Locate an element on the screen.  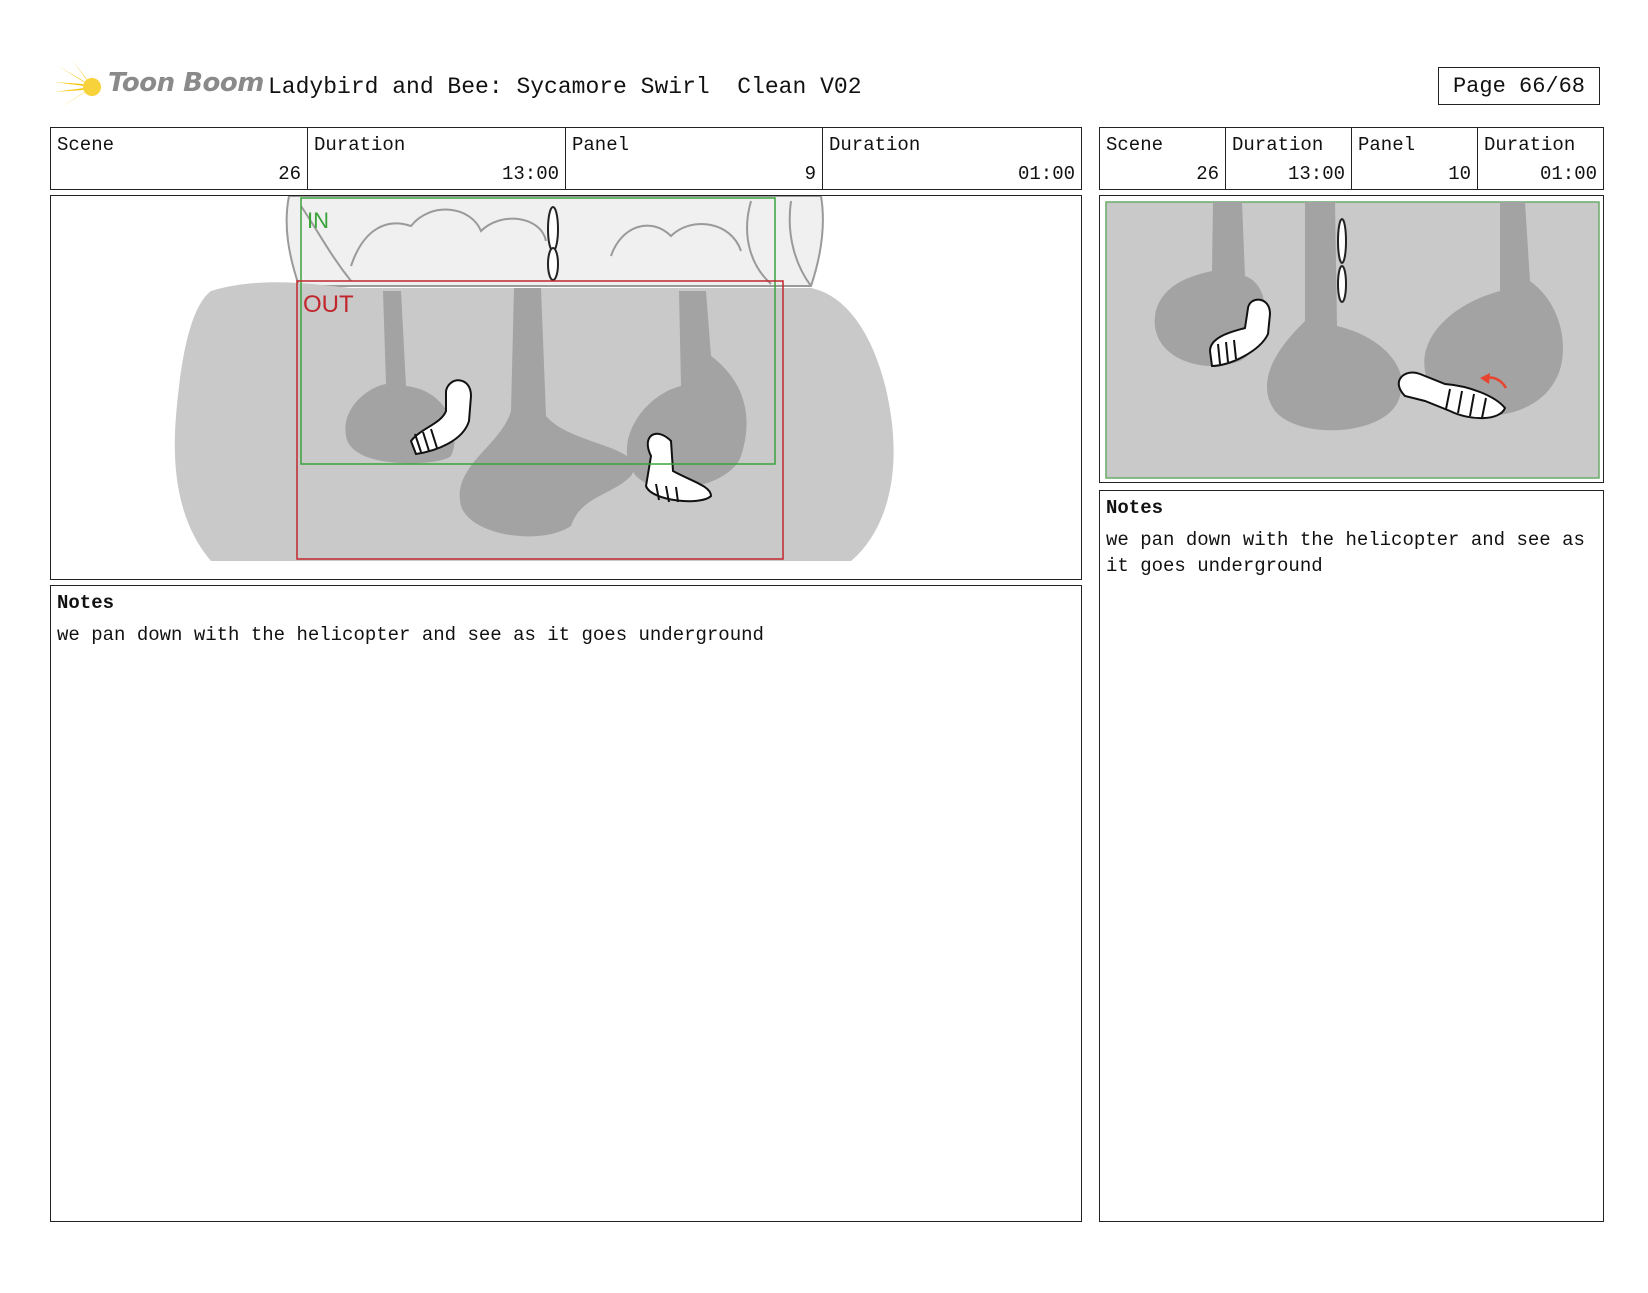
storyboard-frame-right is located at coordinates (1351, 339).